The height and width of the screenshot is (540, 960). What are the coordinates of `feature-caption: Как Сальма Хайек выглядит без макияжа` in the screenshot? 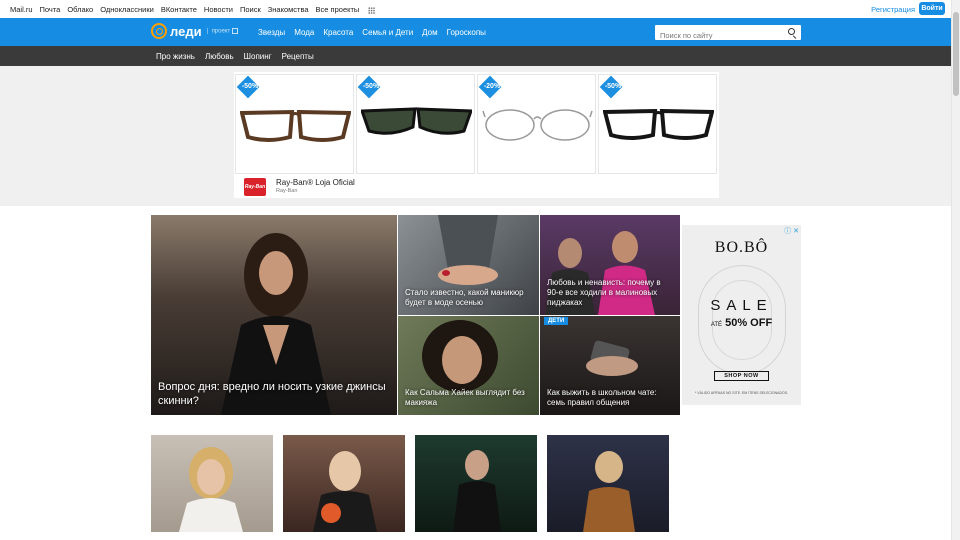 It's located at (465, 397).